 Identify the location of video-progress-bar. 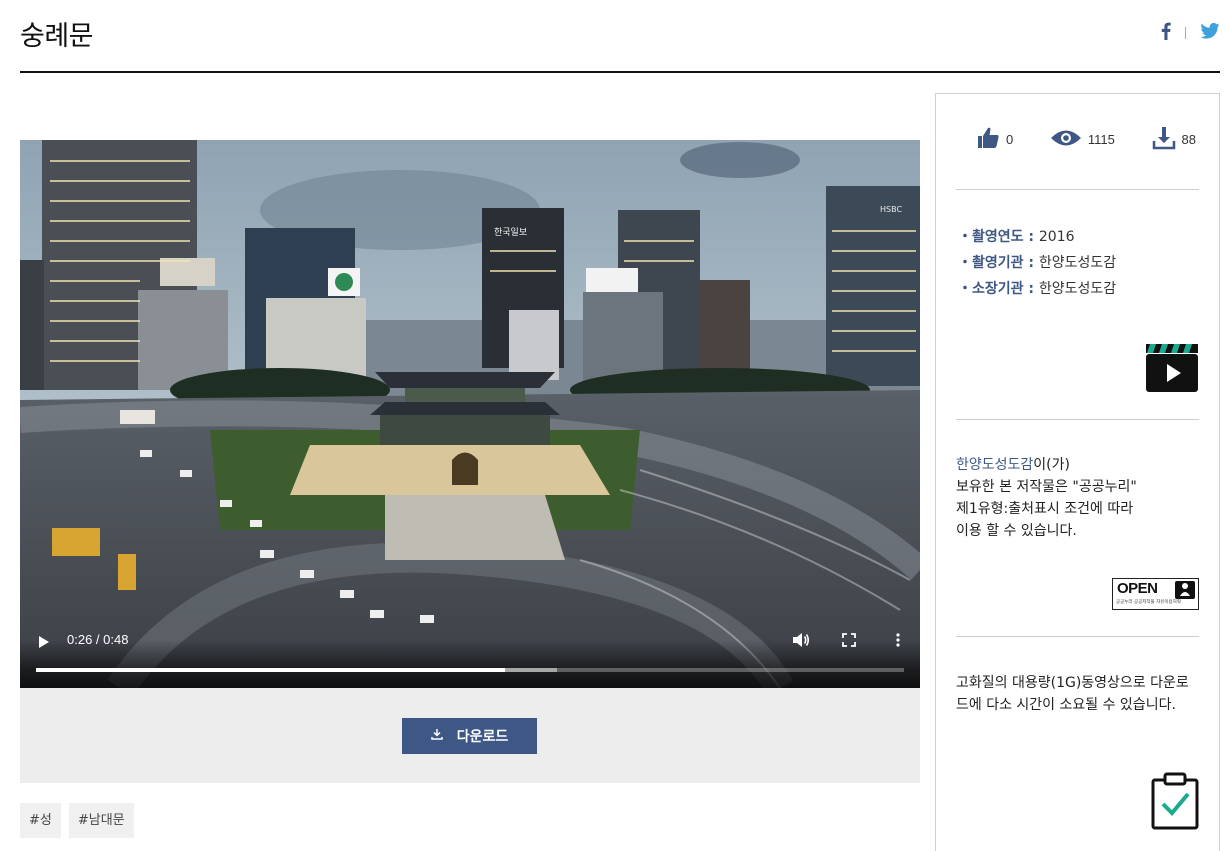
(470, 670).